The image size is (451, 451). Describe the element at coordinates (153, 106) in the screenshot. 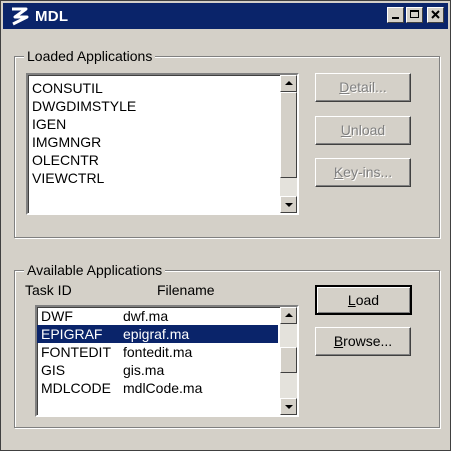

I see `list-item: DWGDIMSTYLE` at that location.